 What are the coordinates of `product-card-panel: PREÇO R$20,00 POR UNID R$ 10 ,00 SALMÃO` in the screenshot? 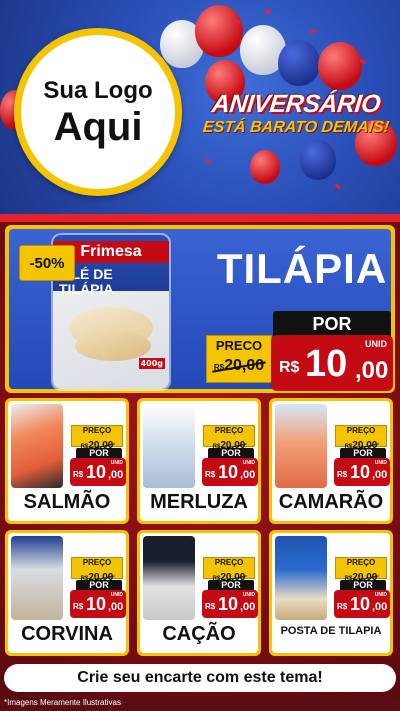 It's located at (67, 461).